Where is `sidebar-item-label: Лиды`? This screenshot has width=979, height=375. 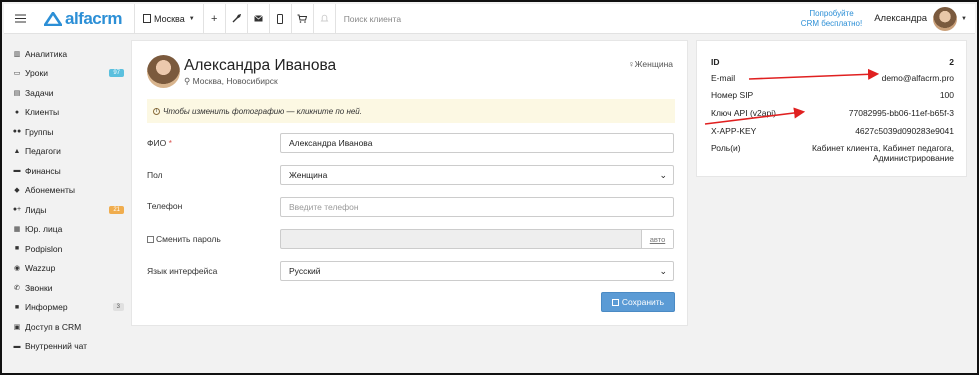 sidebar-item-label: Лиды is located at coordinates (36, 209).